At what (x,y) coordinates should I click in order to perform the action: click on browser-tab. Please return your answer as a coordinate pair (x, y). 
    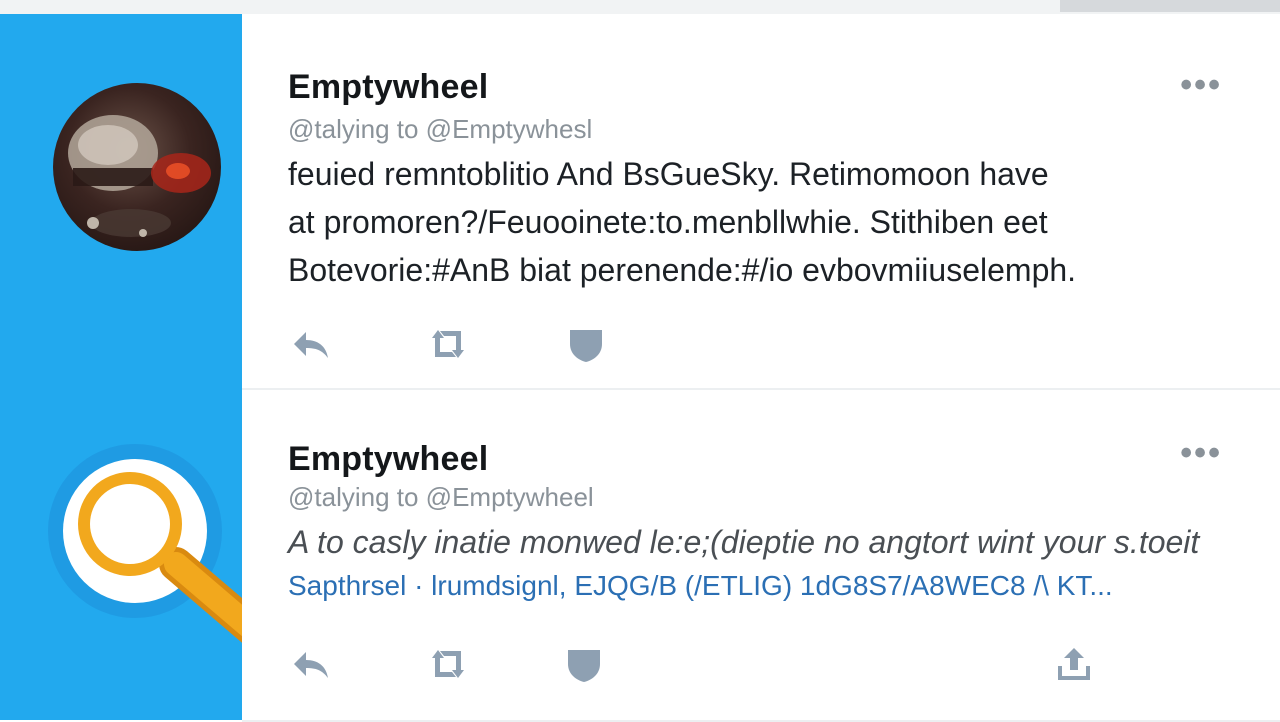
    Looking at the image, I should click on (1170, 6).